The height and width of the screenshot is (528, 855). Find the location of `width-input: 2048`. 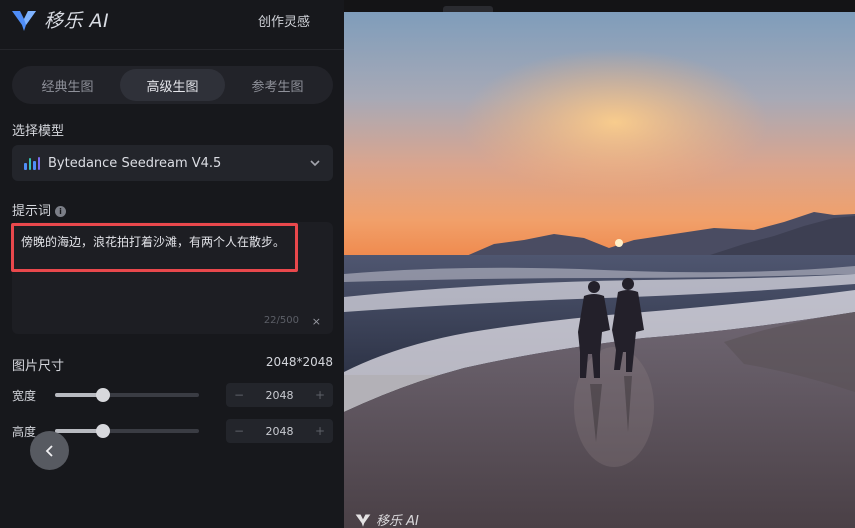

width-input: 2048 is located at coordinates (280, 395).